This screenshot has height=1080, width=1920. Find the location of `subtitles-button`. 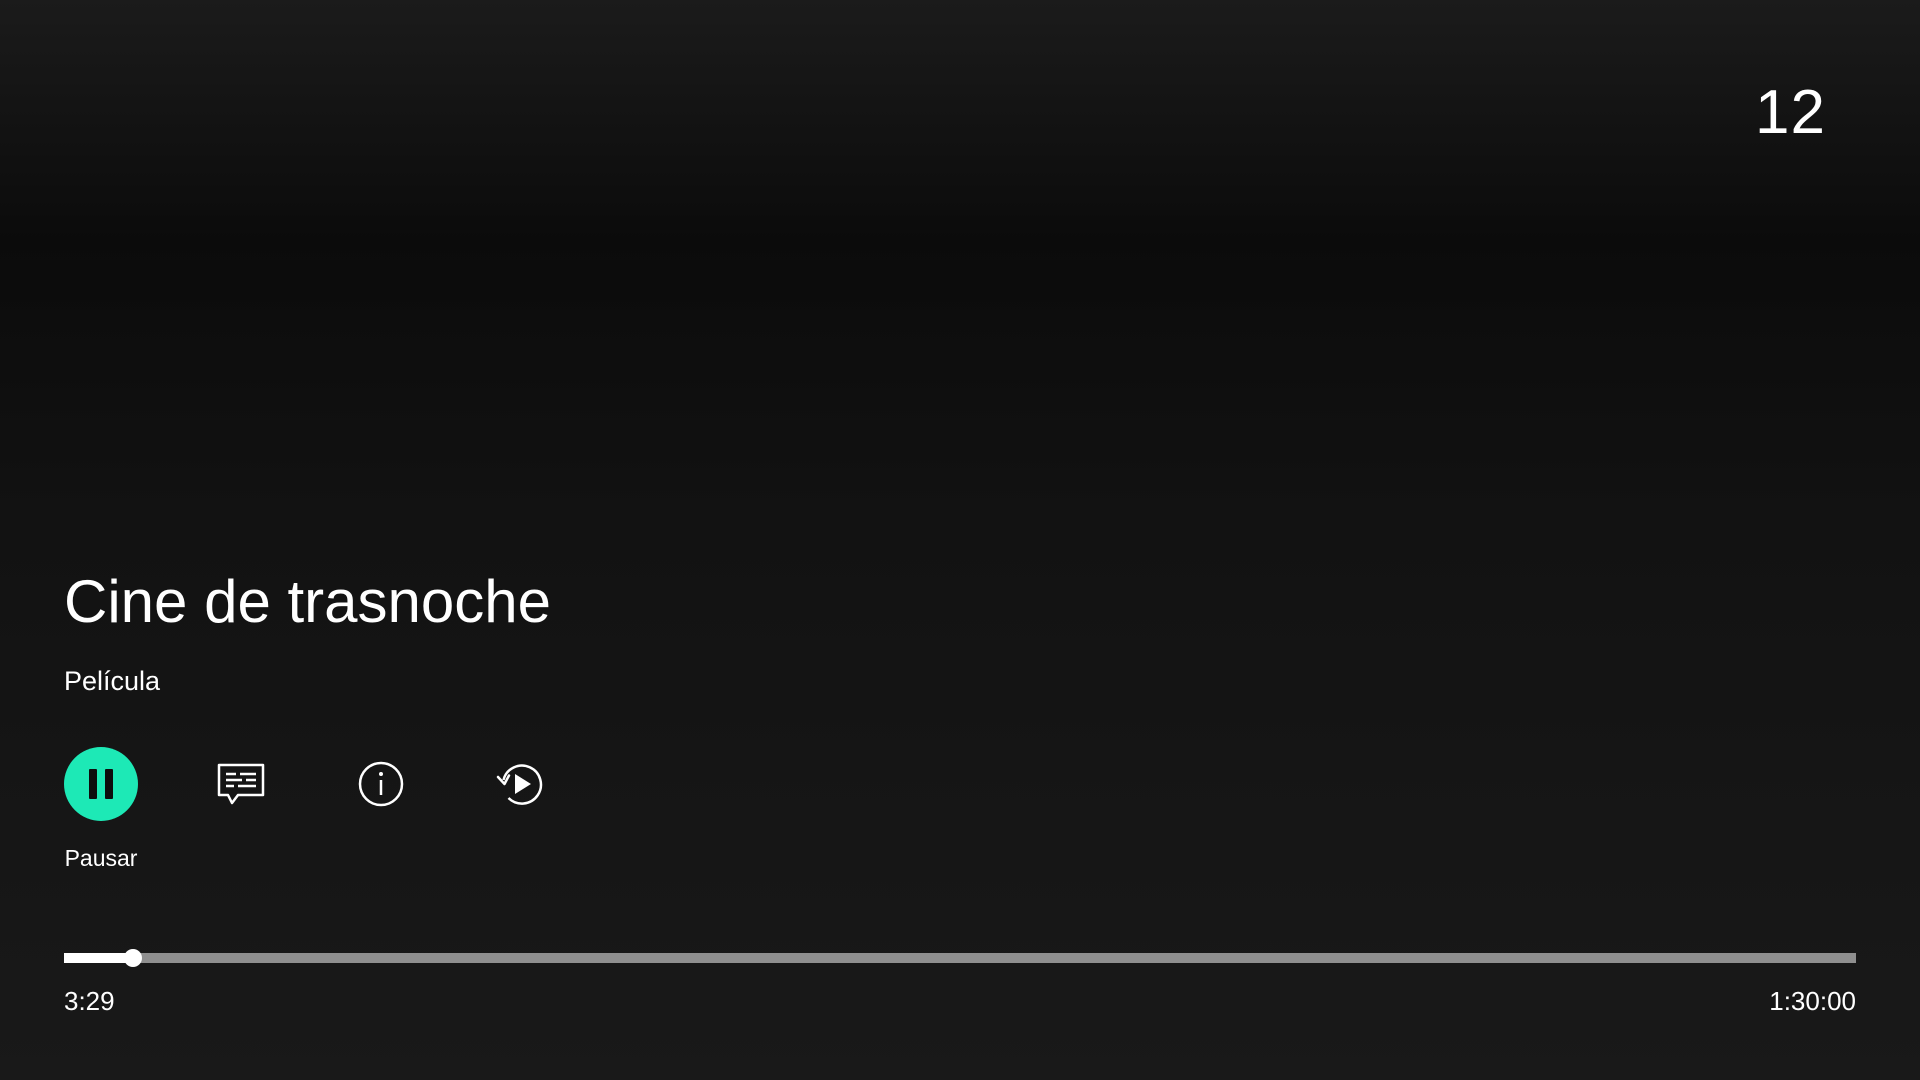

subtitles-button is located at coordinates (241, 784).